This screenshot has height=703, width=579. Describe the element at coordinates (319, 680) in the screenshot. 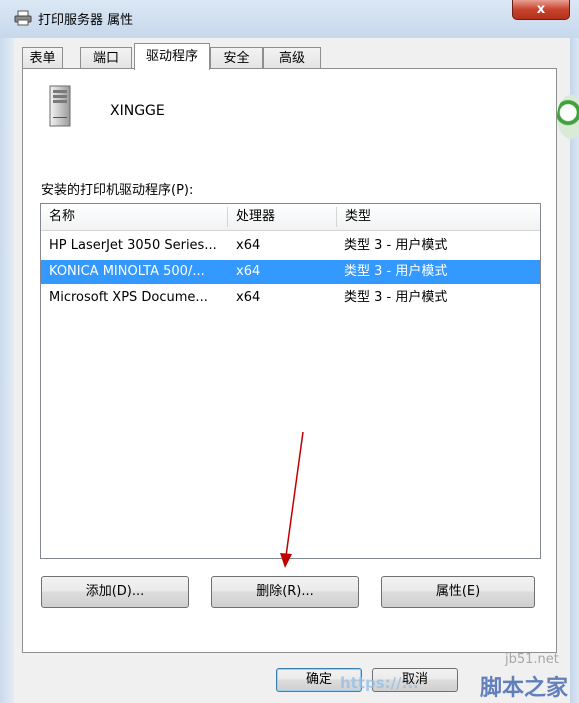

I see `ok-button: 确定` at that location.